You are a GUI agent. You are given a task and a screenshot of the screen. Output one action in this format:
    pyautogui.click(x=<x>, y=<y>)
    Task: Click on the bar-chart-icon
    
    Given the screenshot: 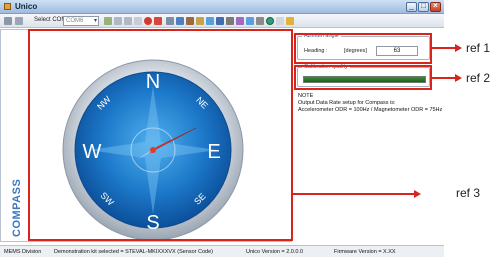 What is the action you would take?
    pyautogui.click(x=200, y=21)
    